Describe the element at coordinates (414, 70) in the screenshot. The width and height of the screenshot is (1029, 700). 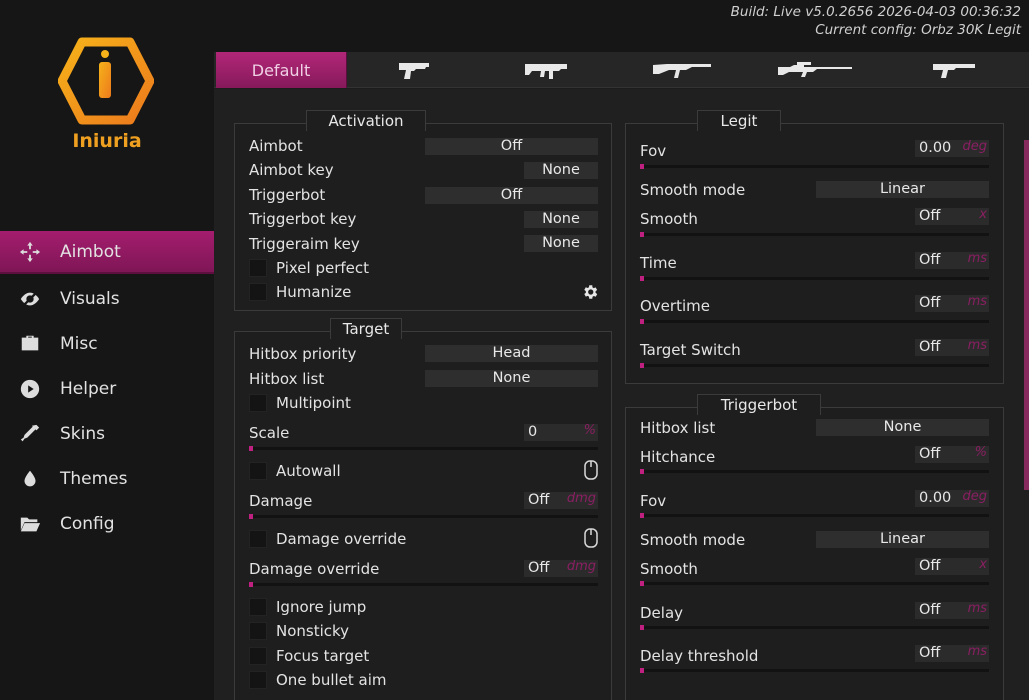
I see `tab-pistol` at that location.